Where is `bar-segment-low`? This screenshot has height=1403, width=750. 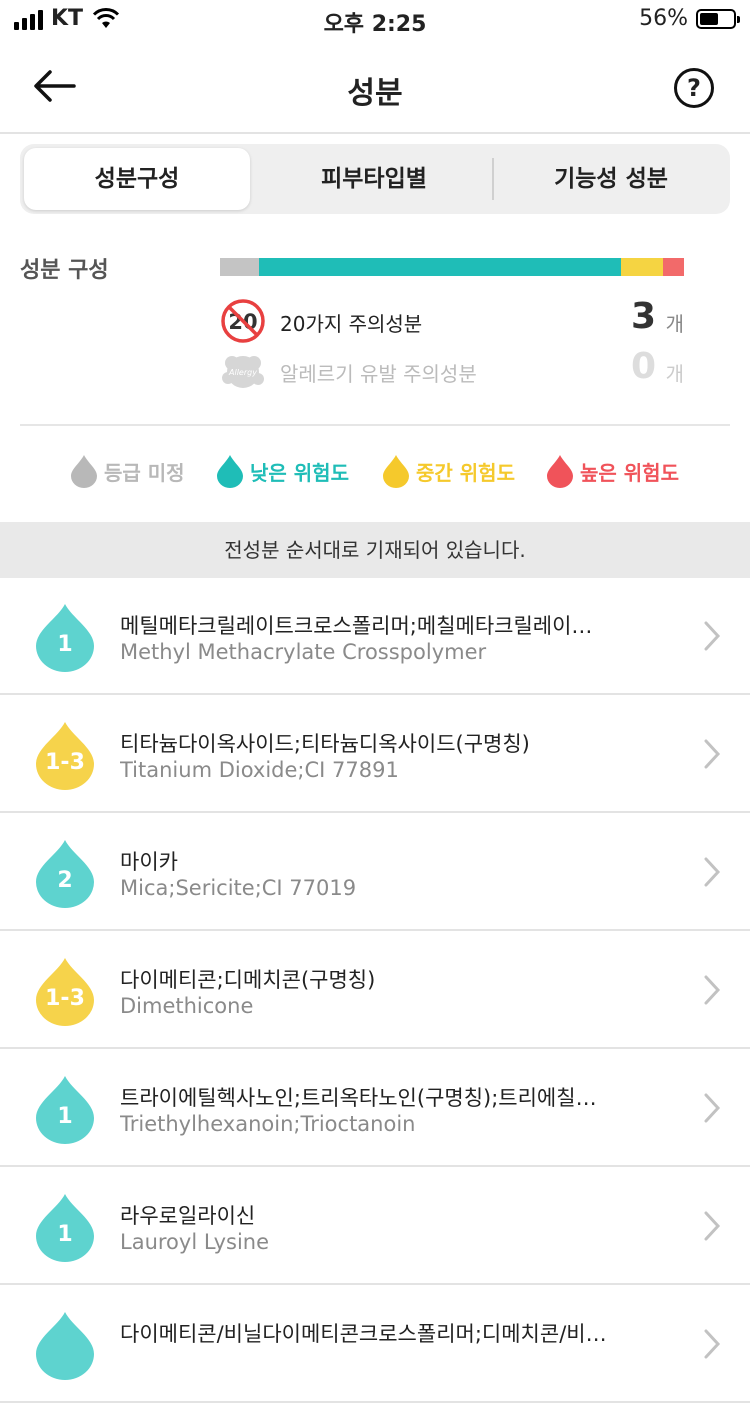
bar-segment-low is located at coordinates (440, 267).